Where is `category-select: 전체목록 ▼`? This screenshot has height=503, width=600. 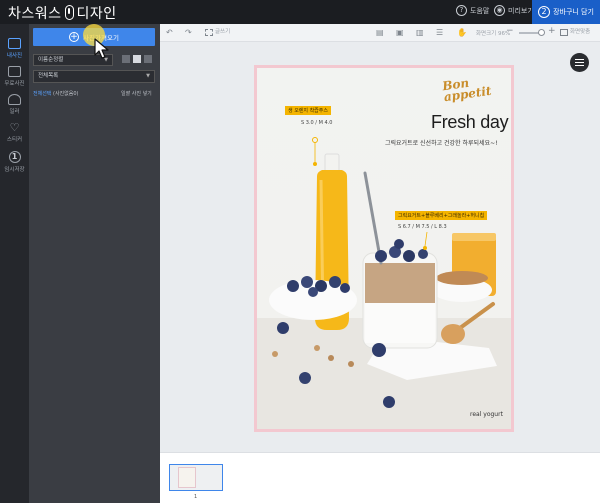 category-select: 전체목록 ▼ is located at coordinates (94, 76).